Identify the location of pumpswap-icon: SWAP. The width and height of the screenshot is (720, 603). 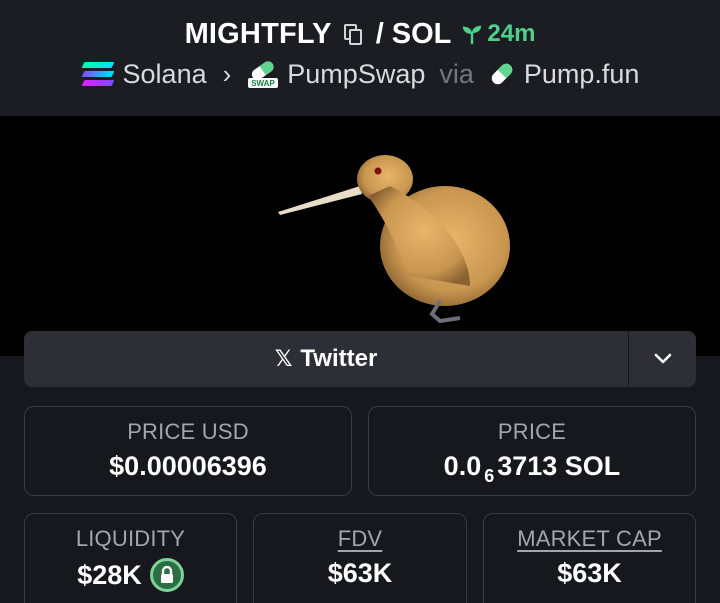
(263, 74).